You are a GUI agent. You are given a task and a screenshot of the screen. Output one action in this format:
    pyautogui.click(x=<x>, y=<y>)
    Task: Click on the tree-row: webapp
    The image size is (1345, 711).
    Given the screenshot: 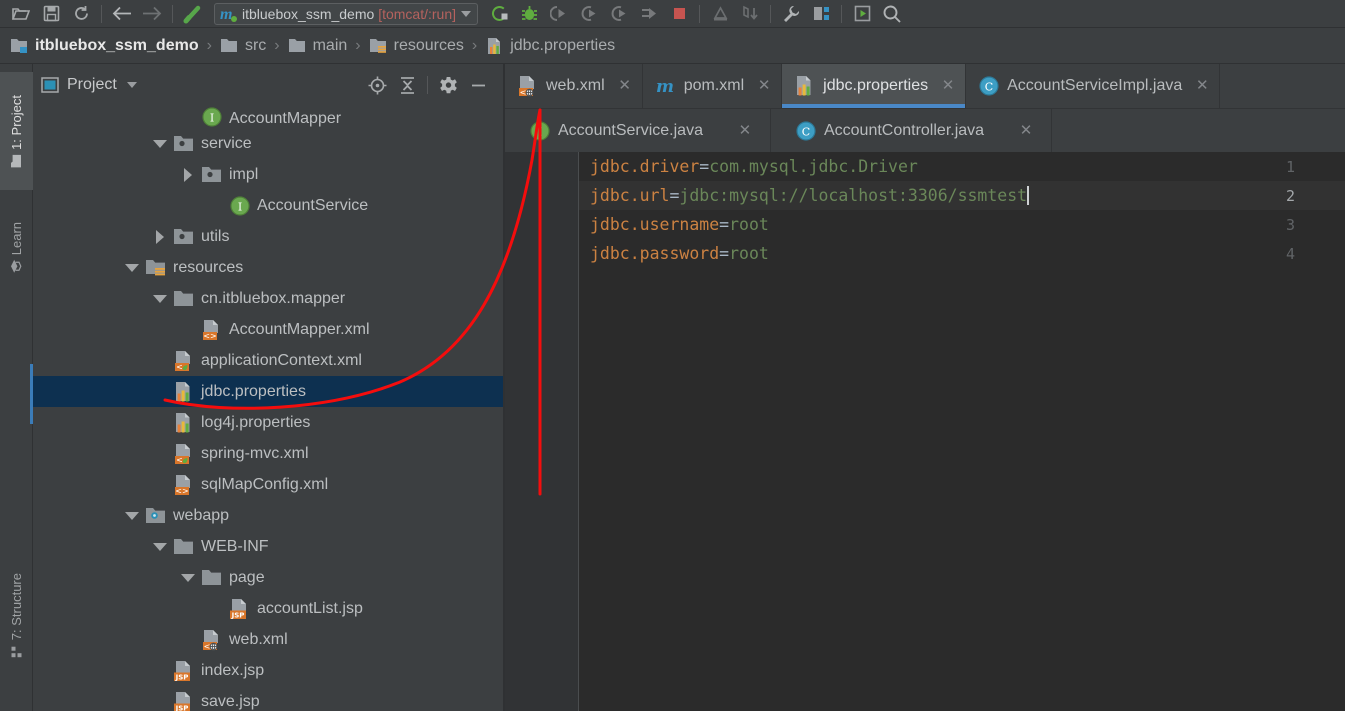 What is the action you would take?
    pyautogui.click(x=269, y=515)
    